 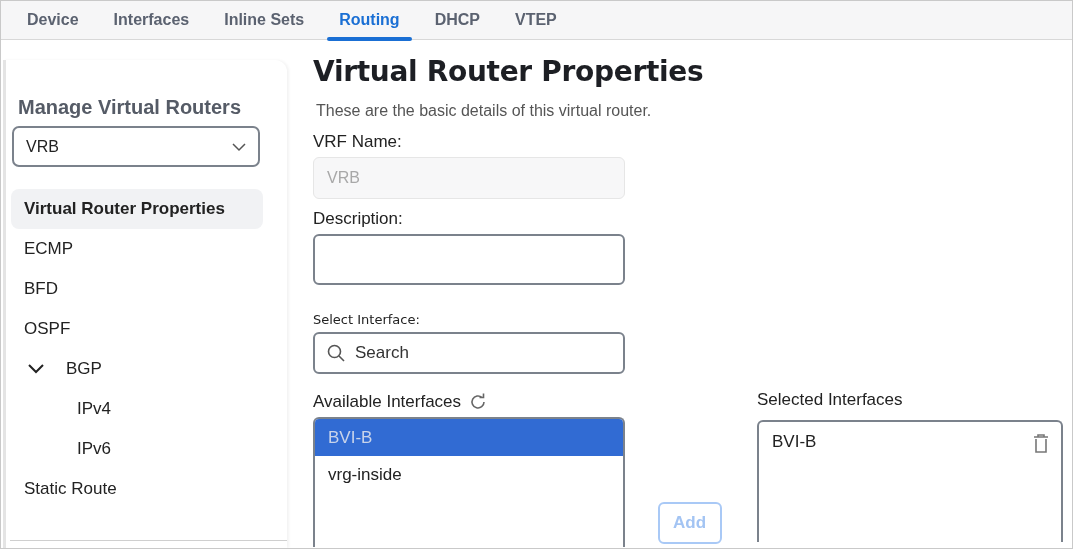 What do you see at coordinates (387, 402) in the screenshot?
I see `list-label: Available Interfaces` at bounding box center [387, 402].